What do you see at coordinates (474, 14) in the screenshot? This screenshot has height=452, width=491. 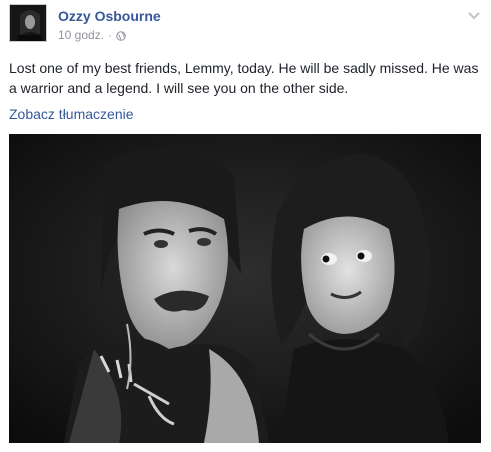 I see `chevron-down-icon` at bounding box center [474, 14].